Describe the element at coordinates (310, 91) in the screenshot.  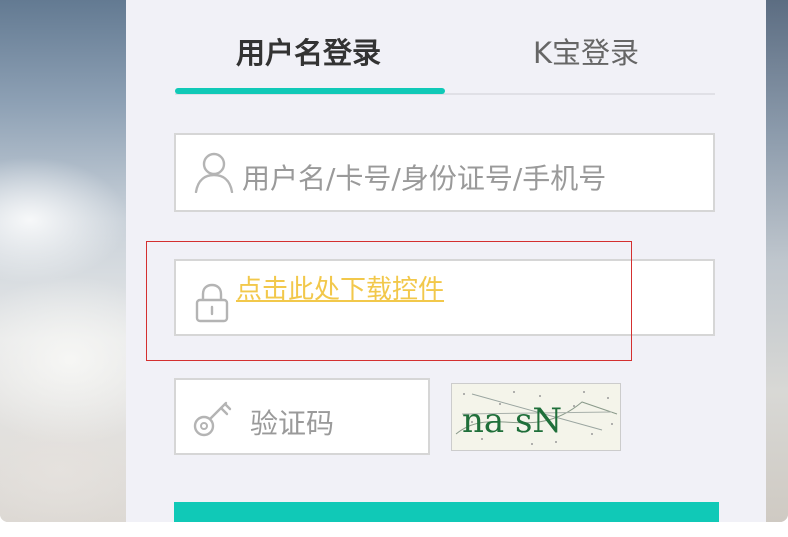
I see `tab-active-indicator` at that location.